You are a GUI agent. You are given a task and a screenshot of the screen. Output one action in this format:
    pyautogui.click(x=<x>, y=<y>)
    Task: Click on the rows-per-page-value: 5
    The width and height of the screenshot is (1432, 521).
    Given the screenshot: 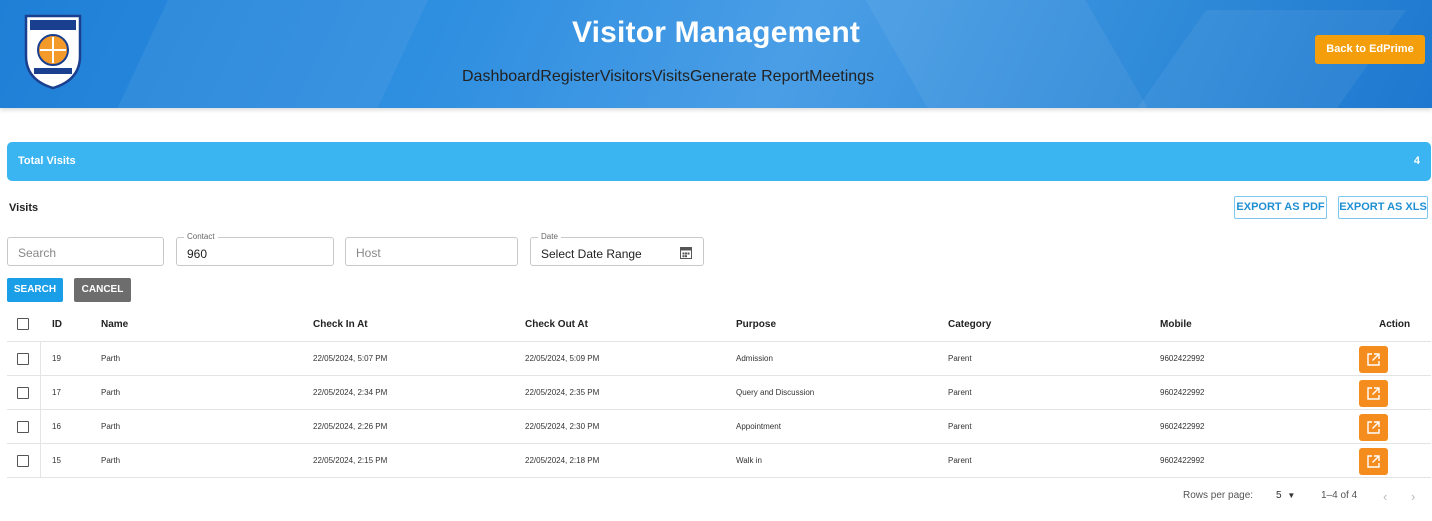 What is the action you would take?
    pyautogui.click(x=1279, y=495)
    